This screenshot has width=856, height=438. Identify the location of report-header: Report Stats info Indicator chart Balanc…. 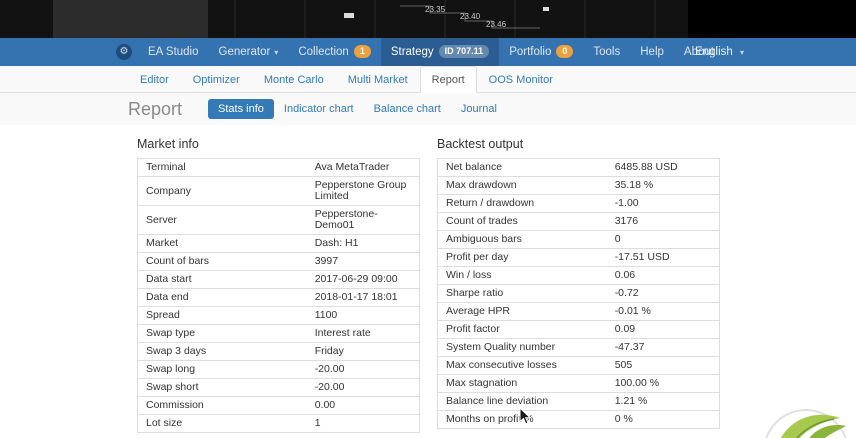
(428, 109).